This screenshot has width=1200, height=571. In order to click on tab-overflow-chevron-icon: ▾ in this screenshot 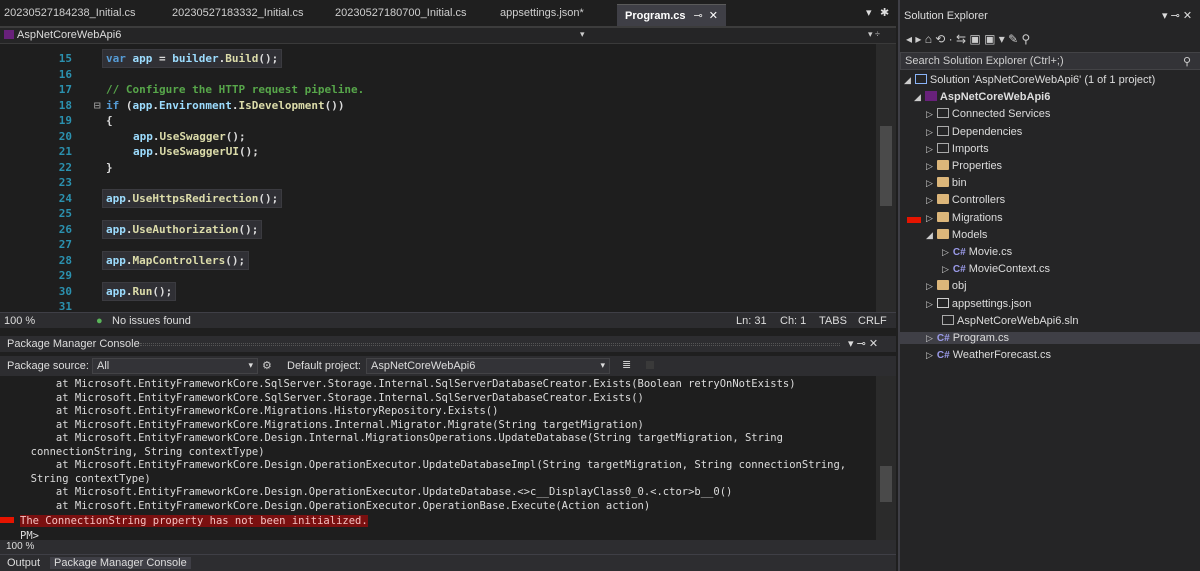, I will do `click(869, 12)`.